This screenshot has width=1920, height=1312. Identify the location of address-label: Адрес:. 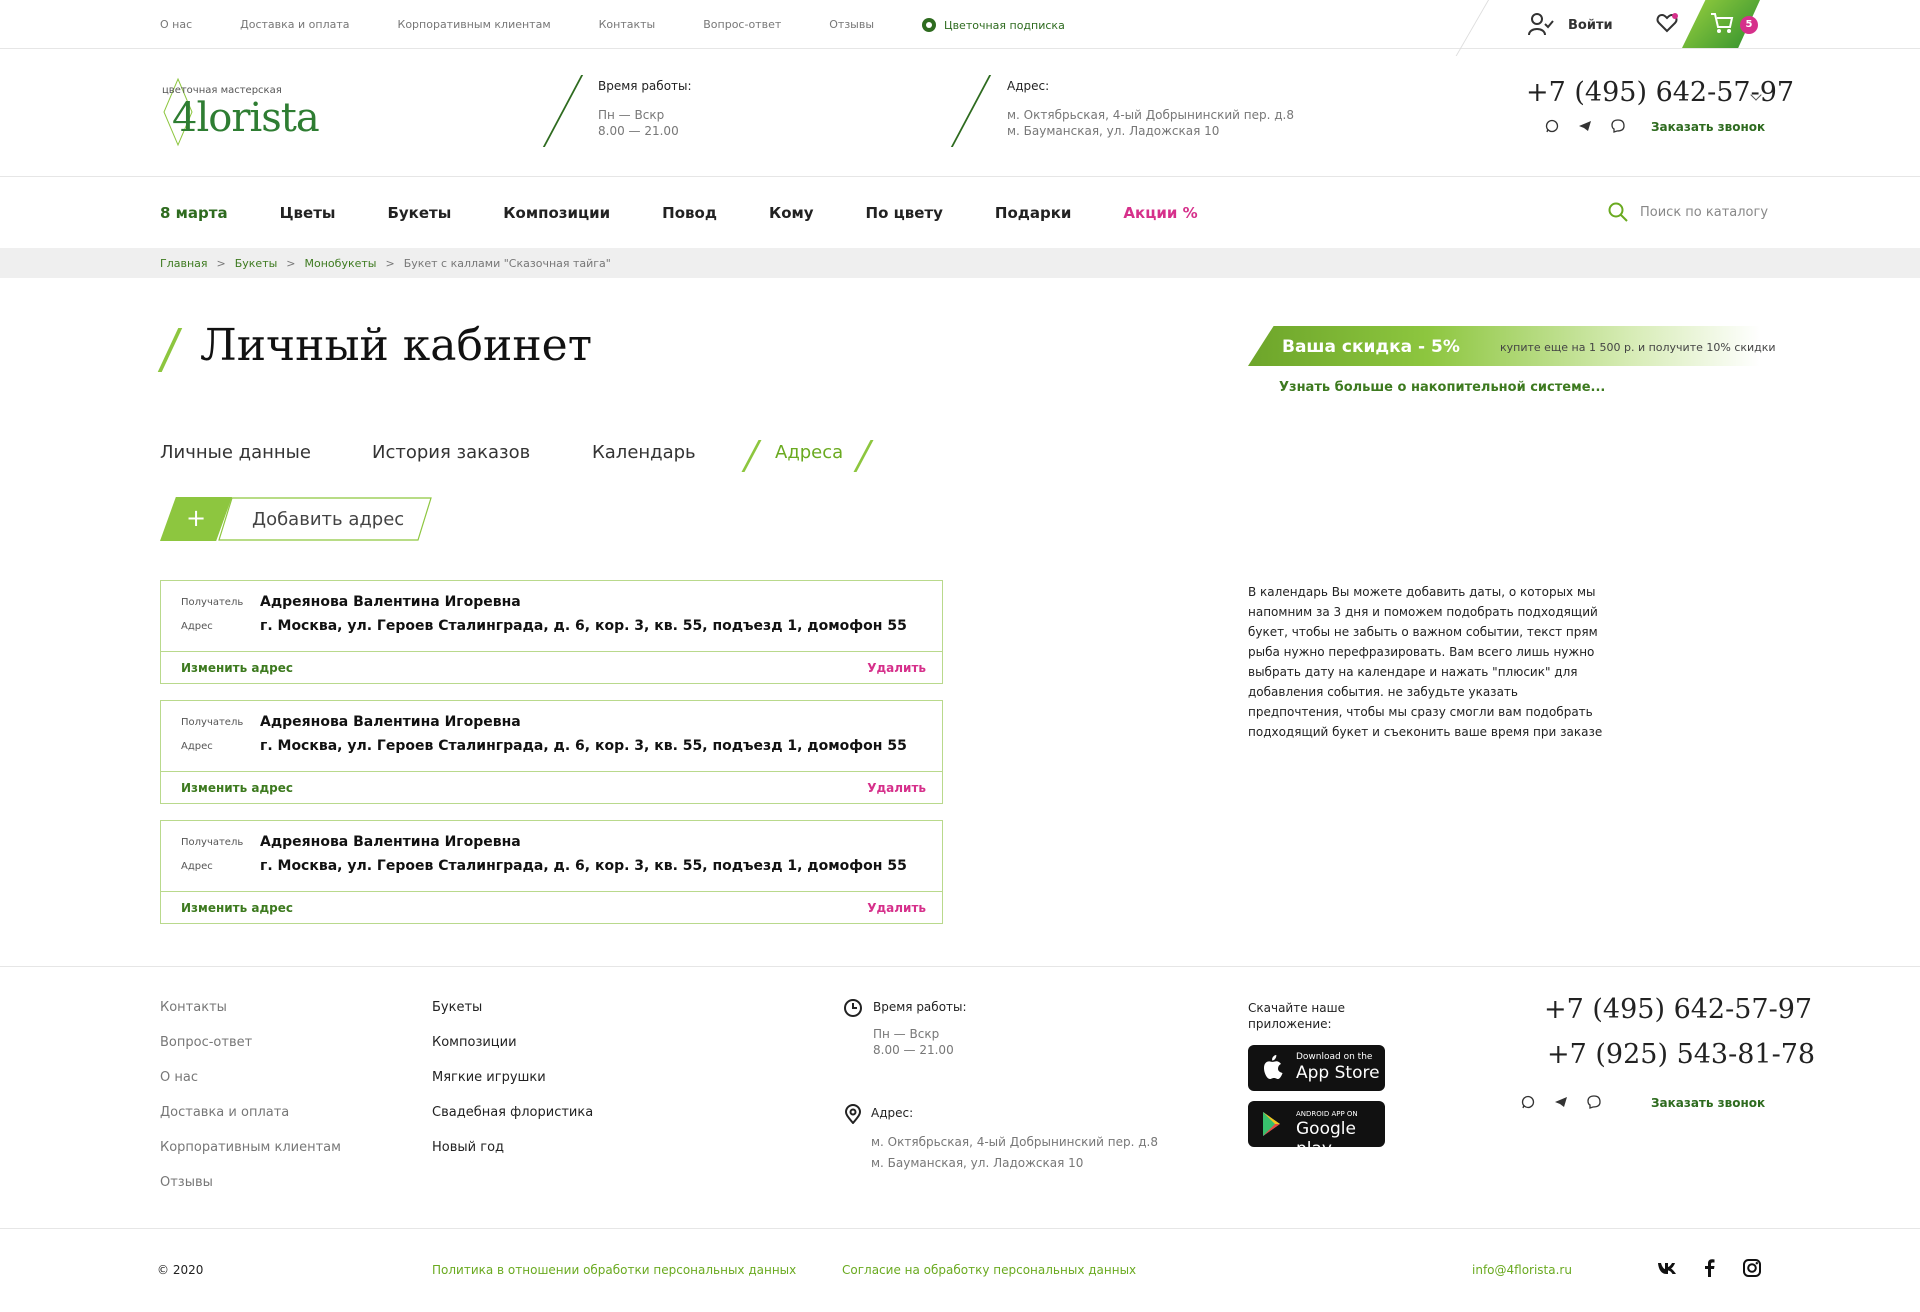
(1028, 86).